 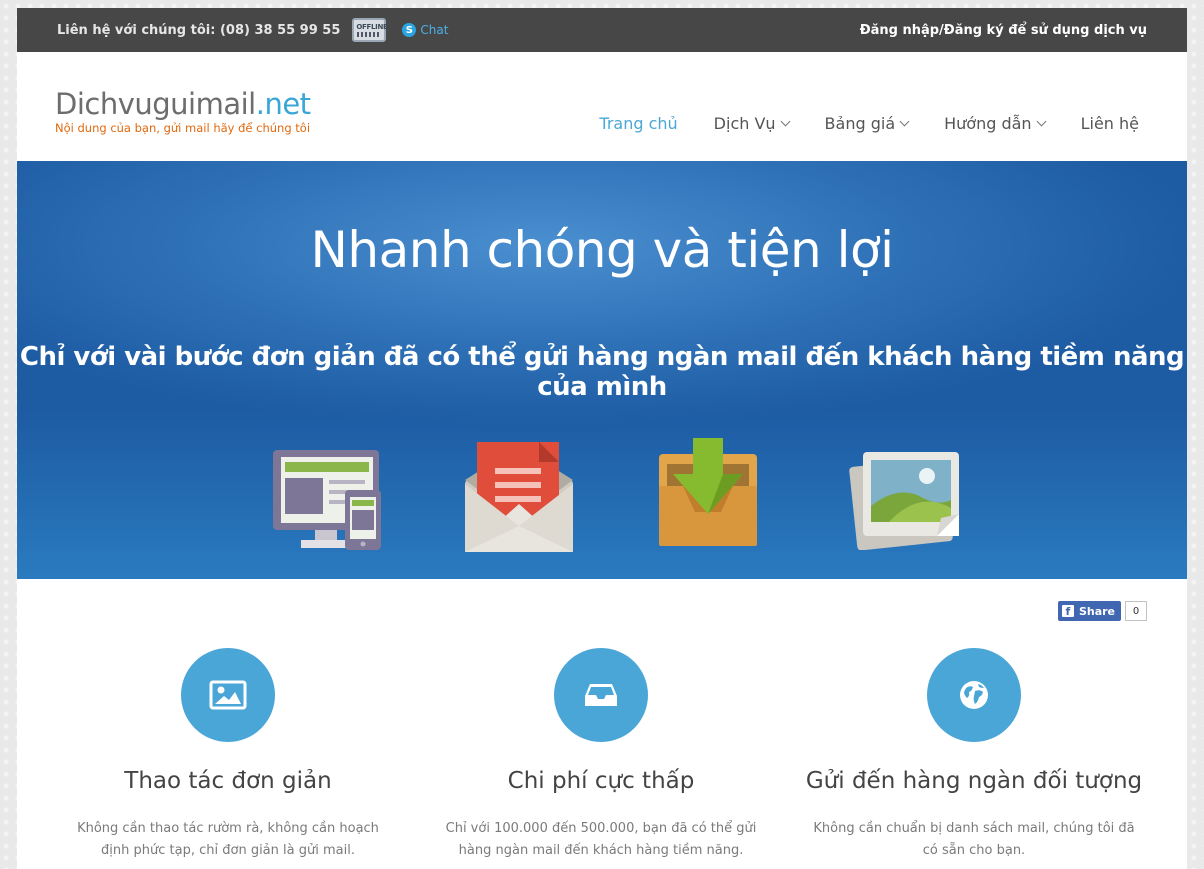 What do you see at coordinates (601, 781) in the screenshot?
I see `feature-title: Chi phí cực thấp` at bounding box center [601, 781].